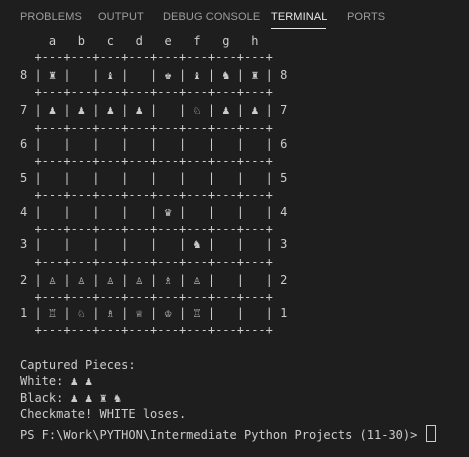 This screenshot has height=457, width=469. What do you see at coordinates (154, 178) in the screenshot?
I see `board-rank-5: 5 | | | | | | | | | 5` at bounding box center [154, 178].